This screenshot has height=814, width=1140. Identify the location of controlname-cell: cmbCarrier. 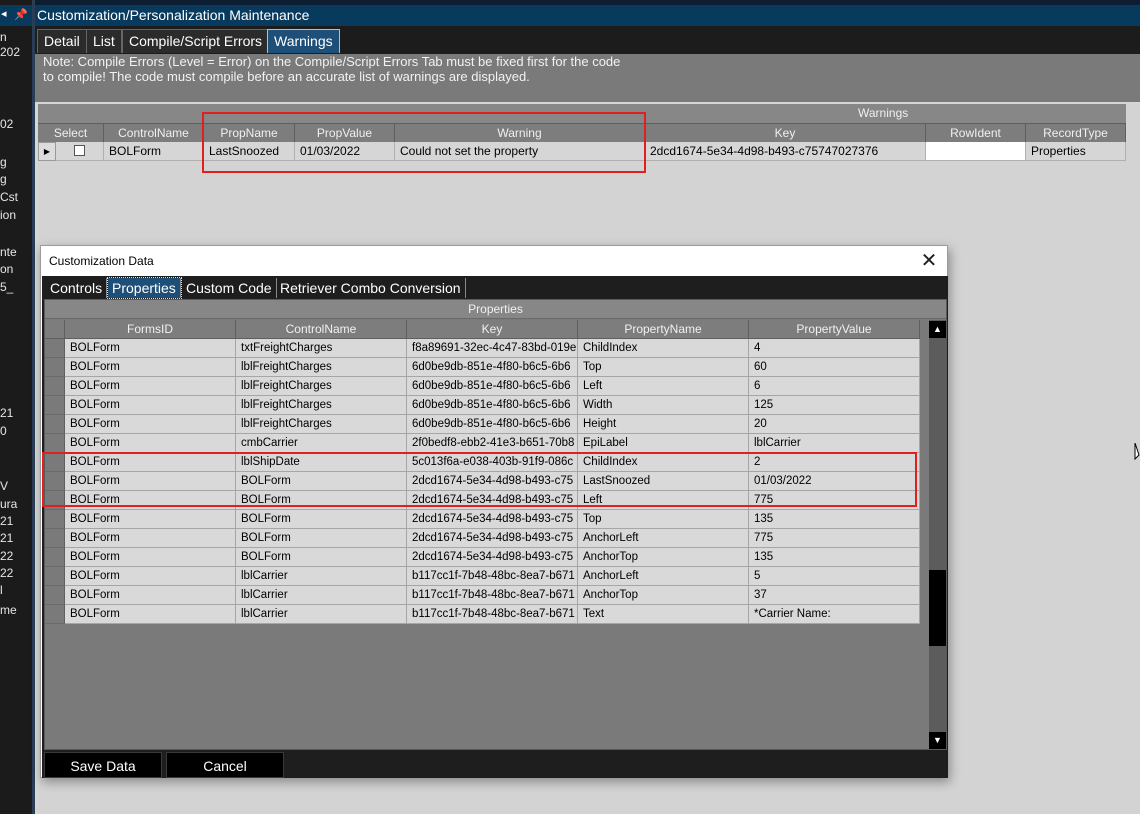
(321, 443).